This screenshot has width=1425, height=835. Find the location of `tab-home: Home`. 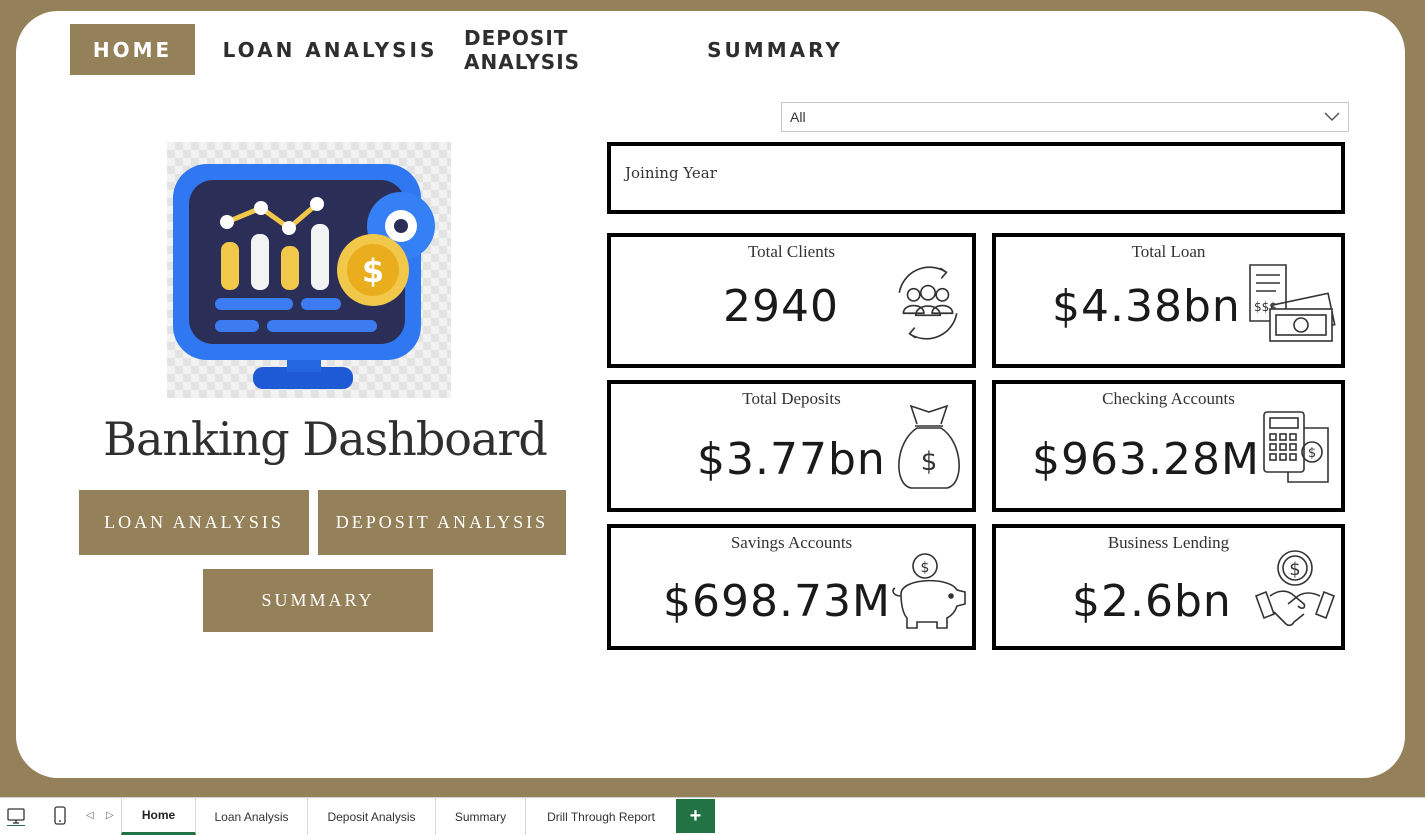

tab-home: Home is located at coordinates (158, 816).